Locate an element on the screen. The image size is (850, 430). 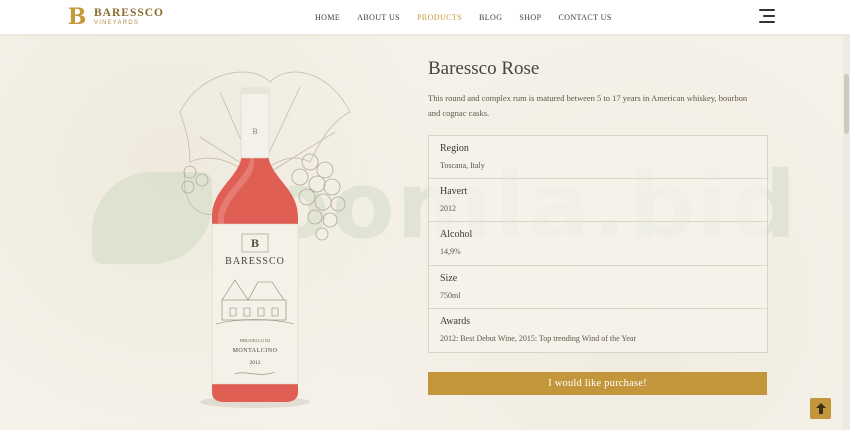
nav-item-about-us: ABOUT US is located at coordinates (378, 17).